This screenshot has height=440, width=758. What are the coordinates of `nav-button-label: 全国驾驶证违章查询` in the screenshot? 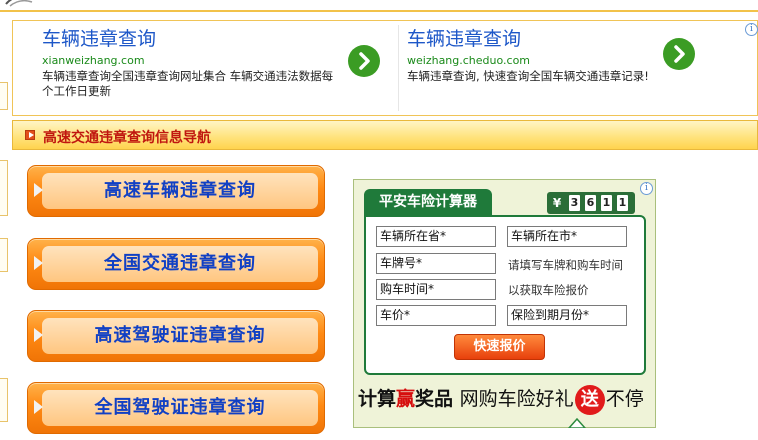 It's located at (180, 407).